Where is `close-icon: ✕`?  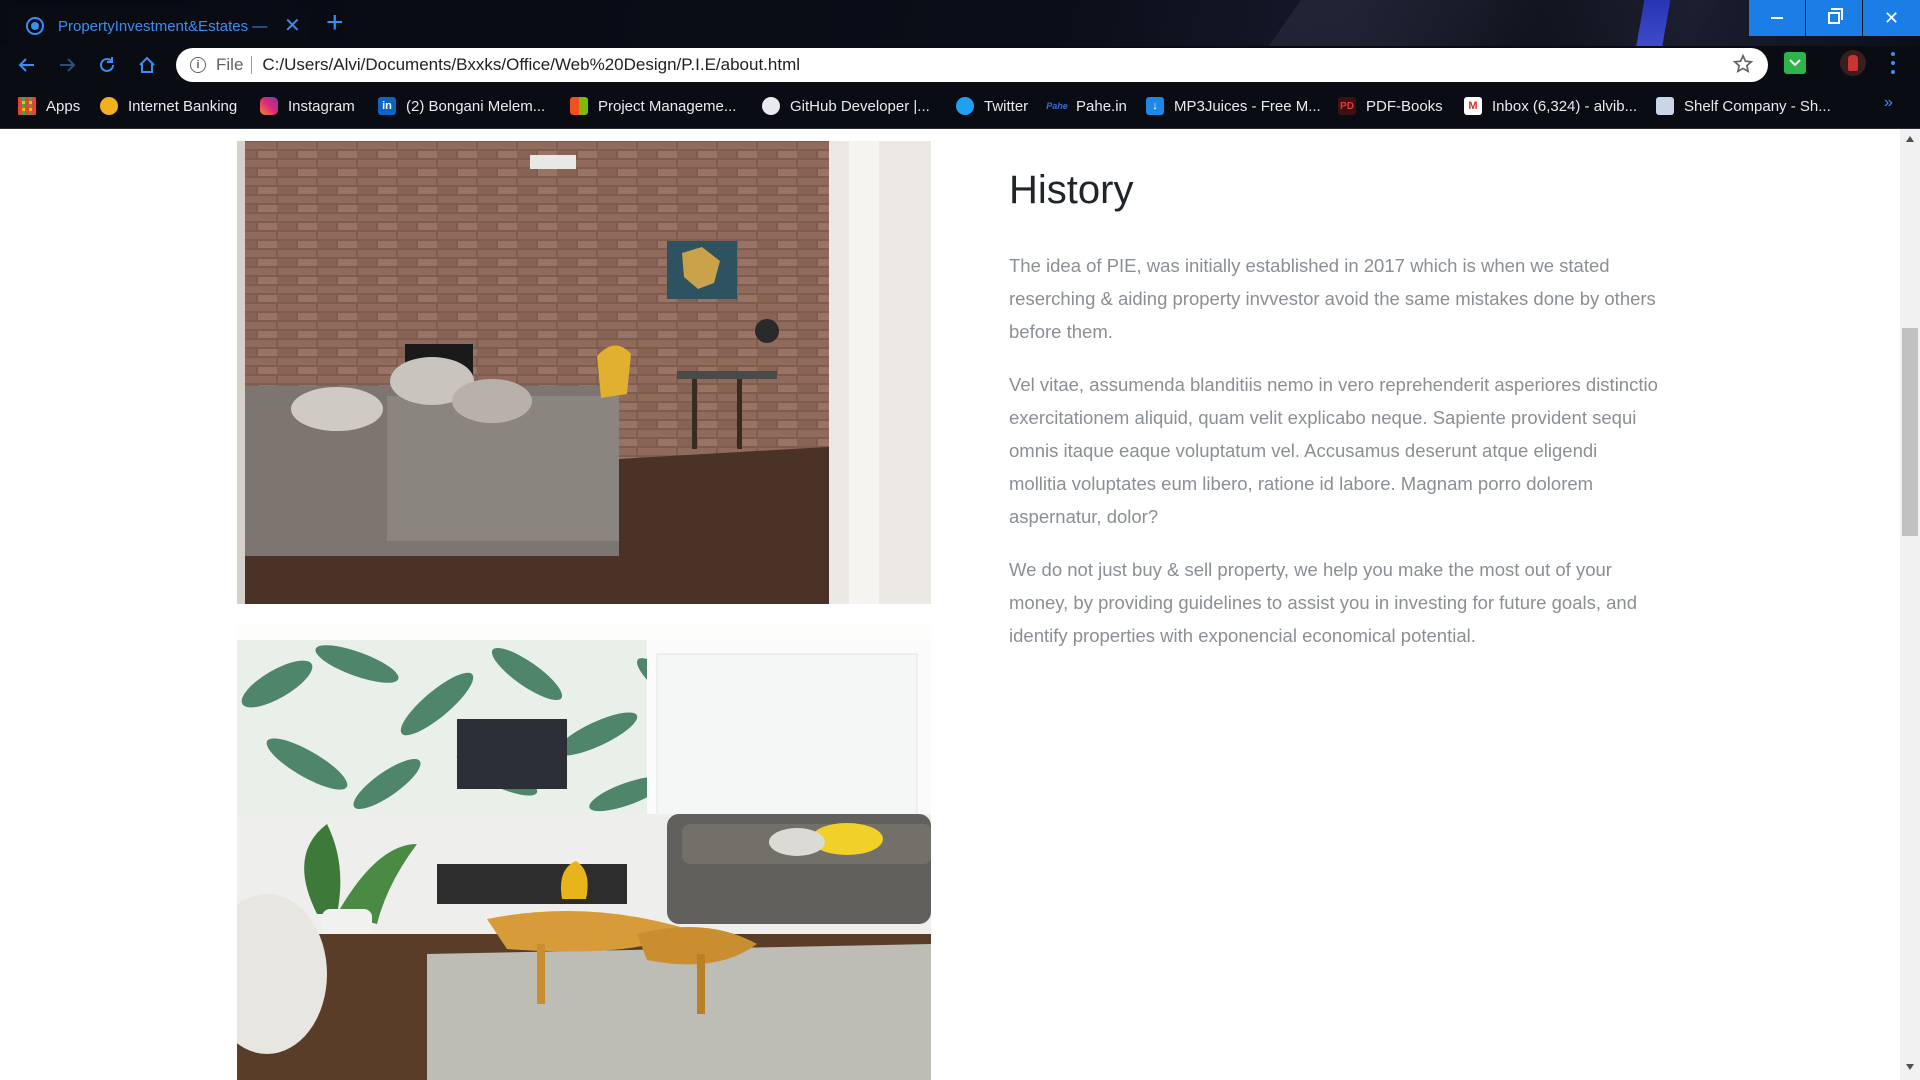 close-icon: ✕ is located at coordinates (1891, 17).